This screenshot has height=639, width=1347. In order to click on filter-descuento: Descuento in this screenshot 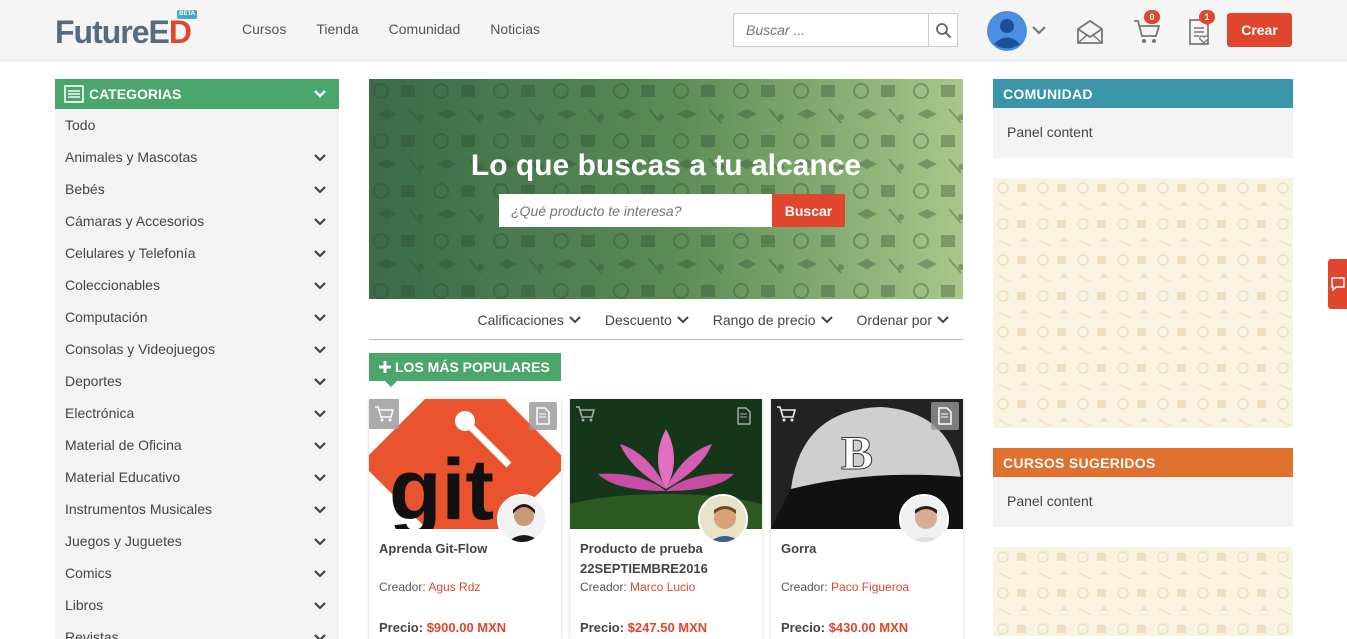, I will do `click(647, 320)`.